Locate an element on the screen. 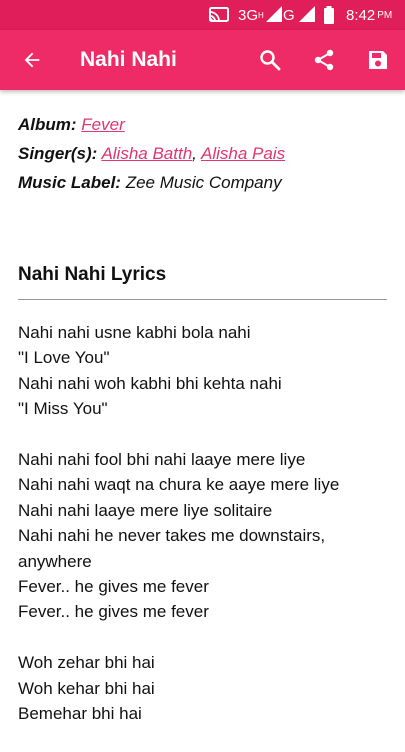 Image resolution: width=405 pixels, height=752 pixels. singer-link-2: Alisha Pais is located at coordinates (243, 153).